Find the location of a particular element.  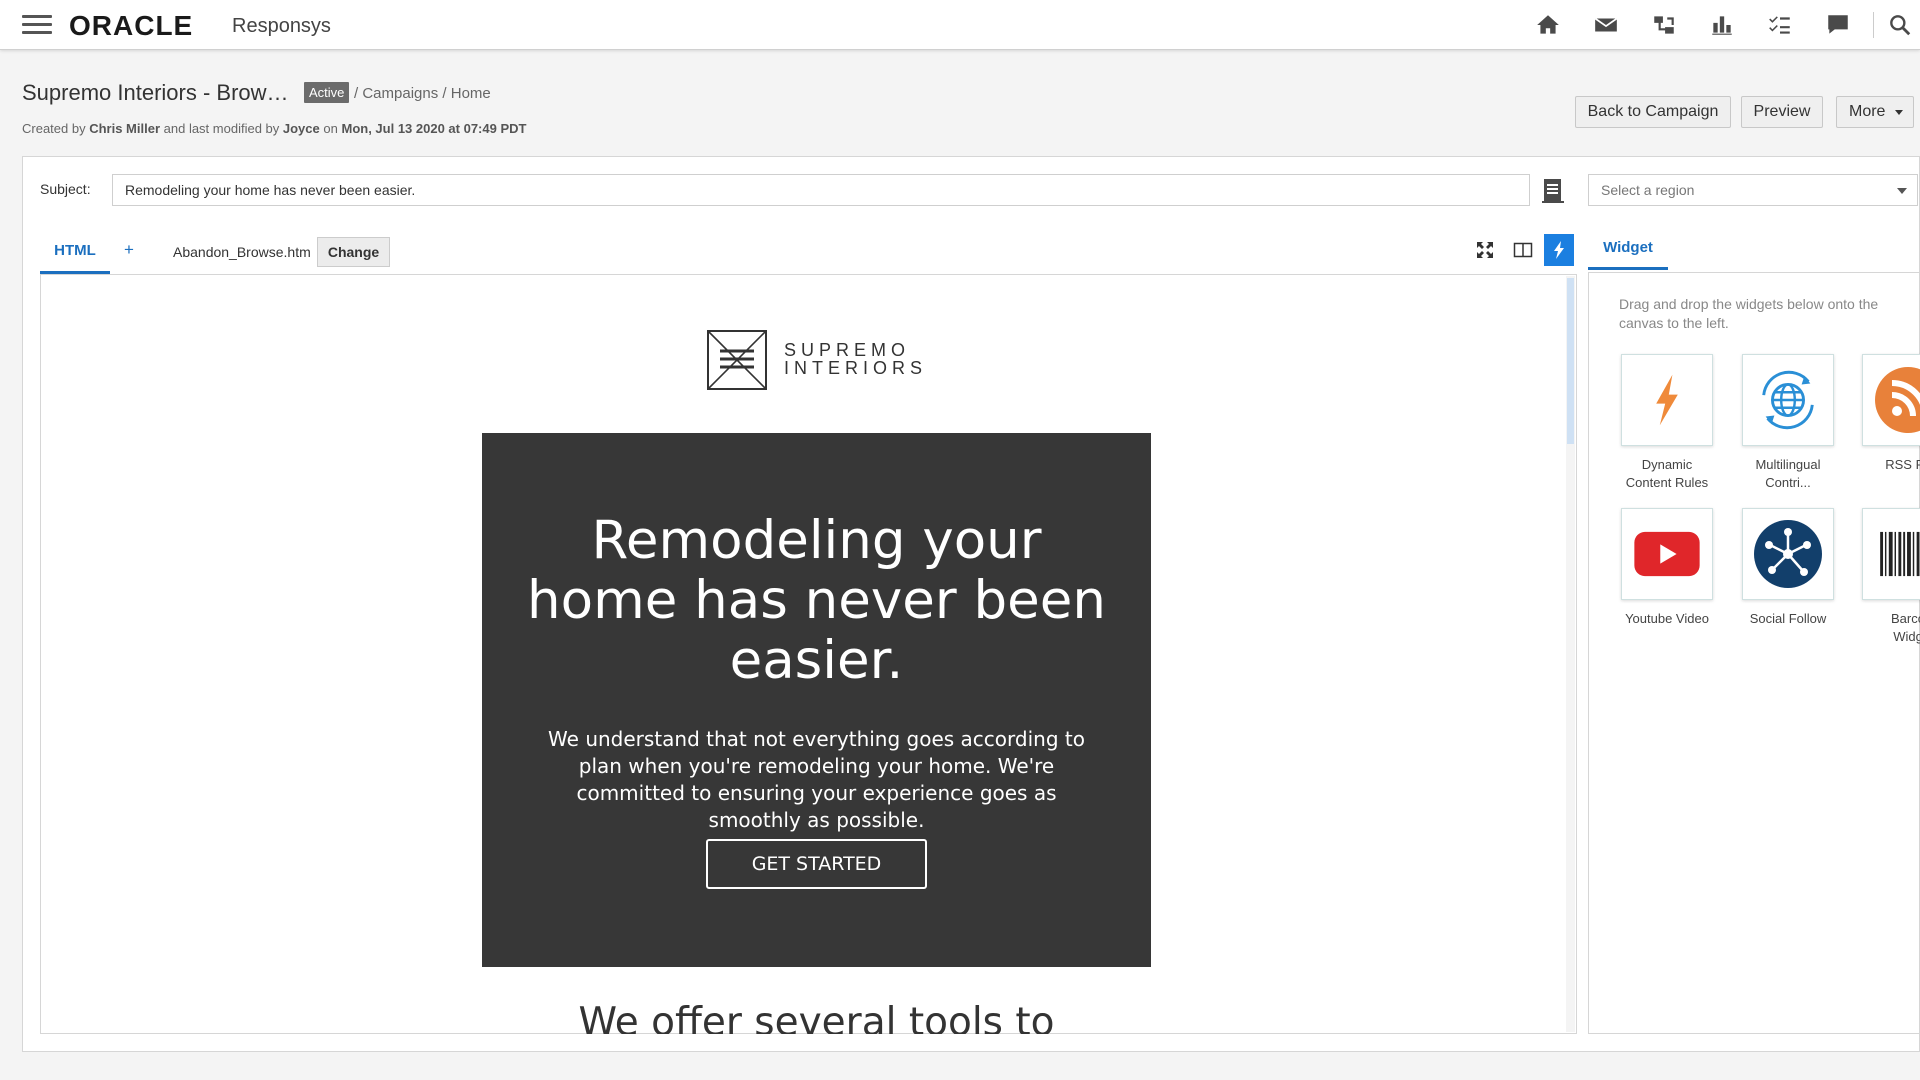

rss-icon is located at coordinates (1891, 400).